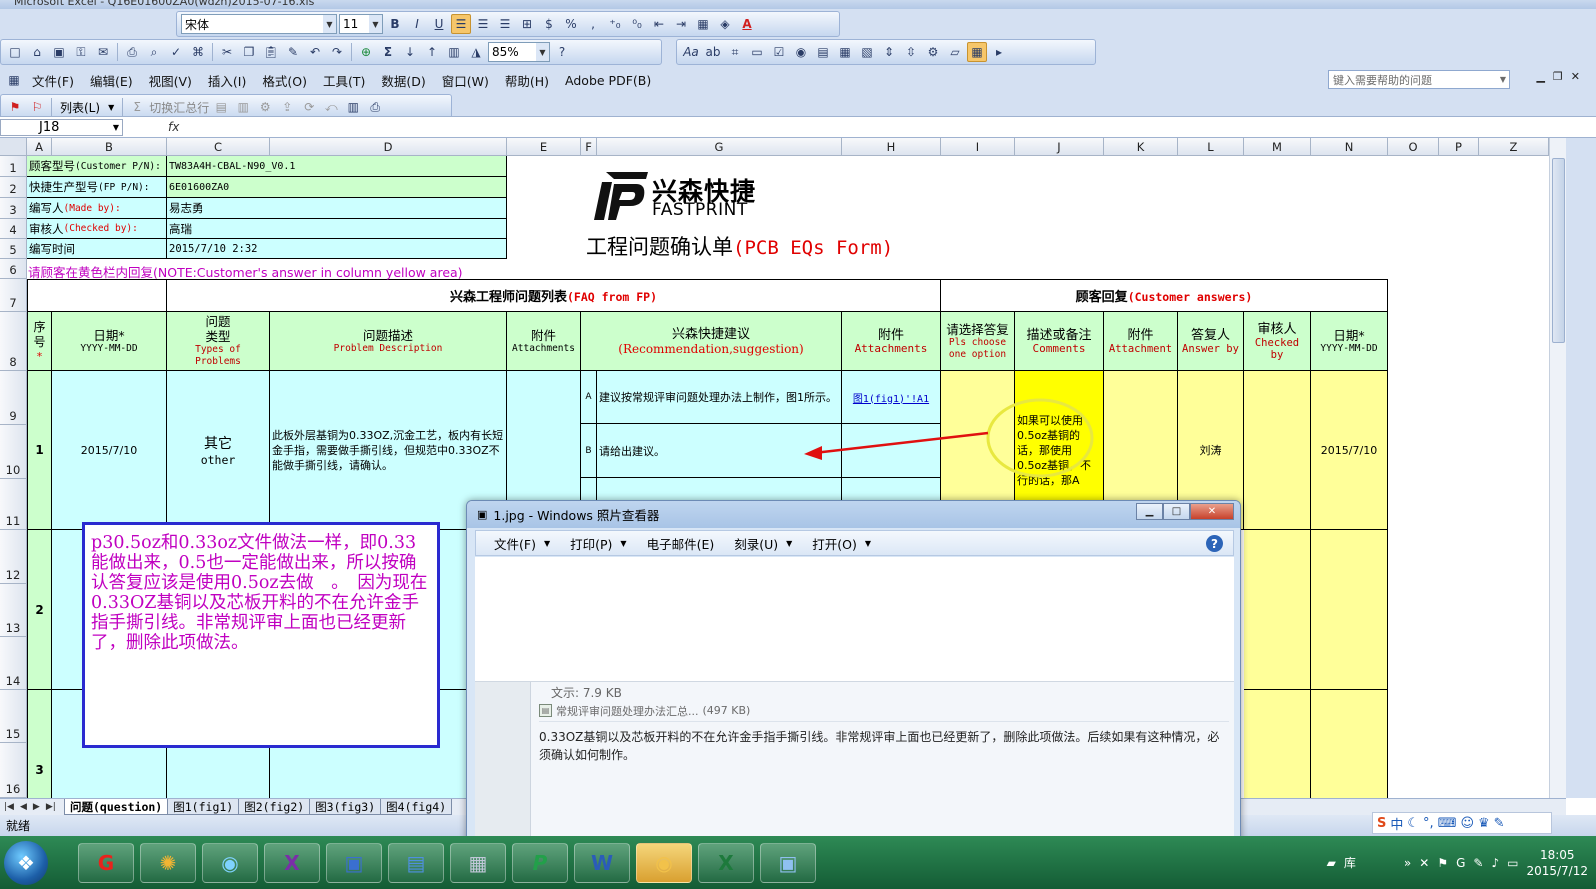  I want to click on currency-button: $, so click(549, 24).